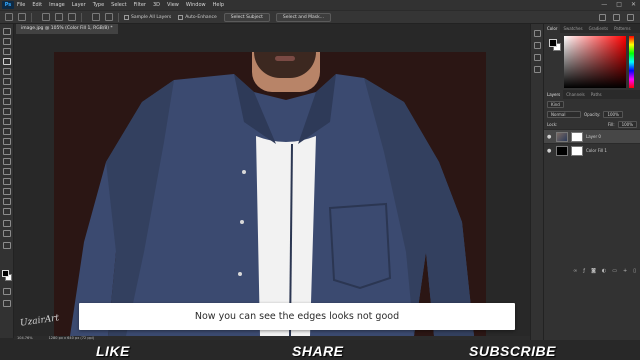  Describe the element at coordinates (592, 124) in the screenshot. I see `lock-row: Lock: Fill: 100%` at that location.